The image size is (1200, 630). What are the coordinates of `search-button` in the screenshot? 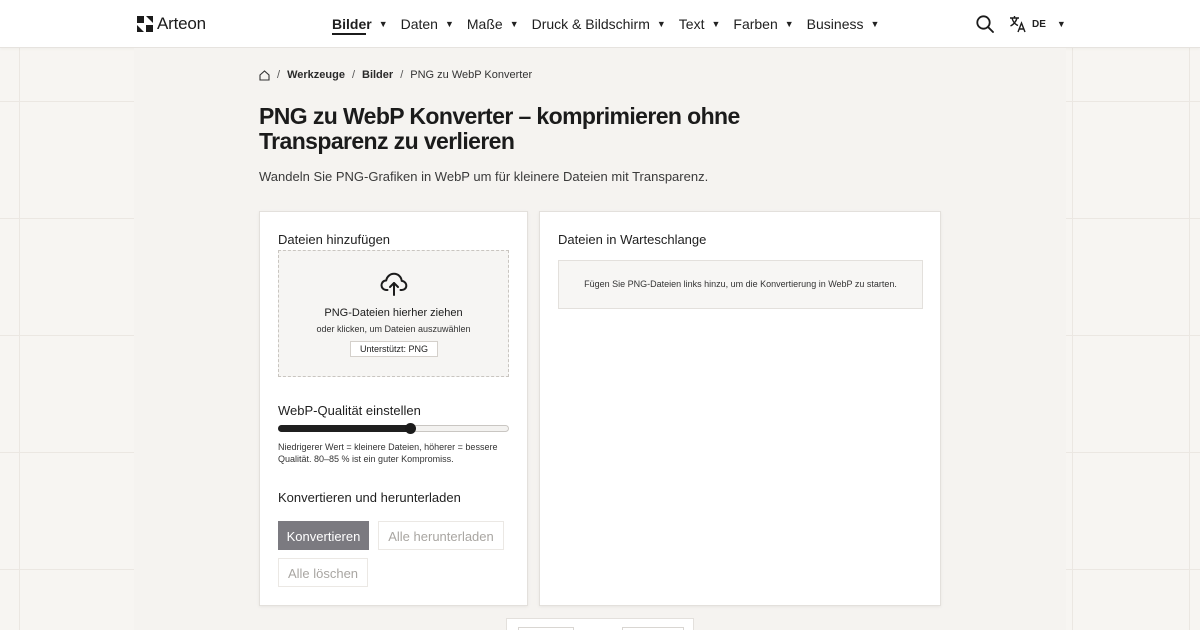 It's located at (985, 24).